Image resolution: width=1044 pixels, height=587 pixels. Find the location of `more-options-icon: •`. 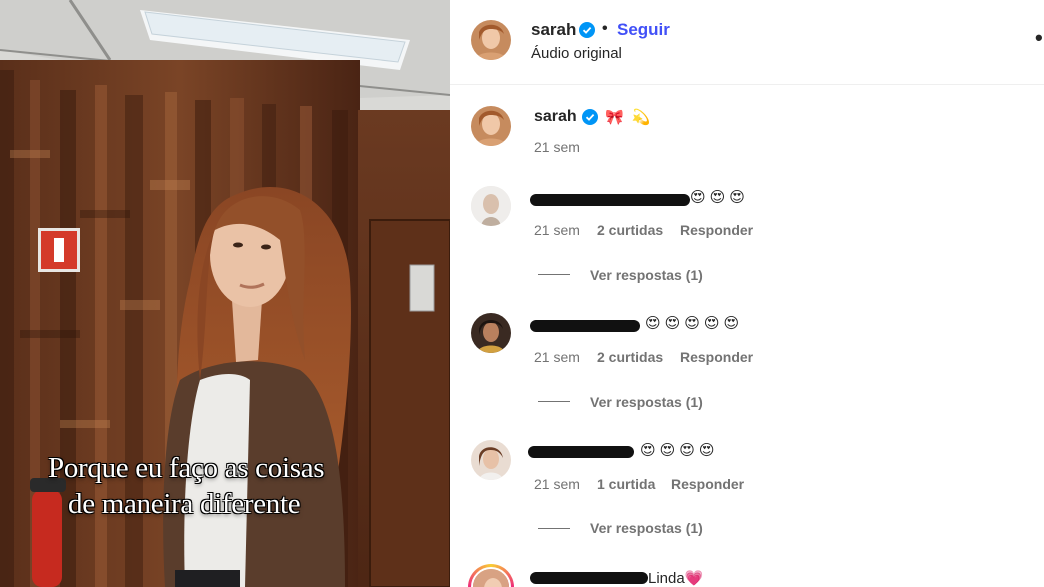

more-options-icon: • is located at coordinates (1039, 38).